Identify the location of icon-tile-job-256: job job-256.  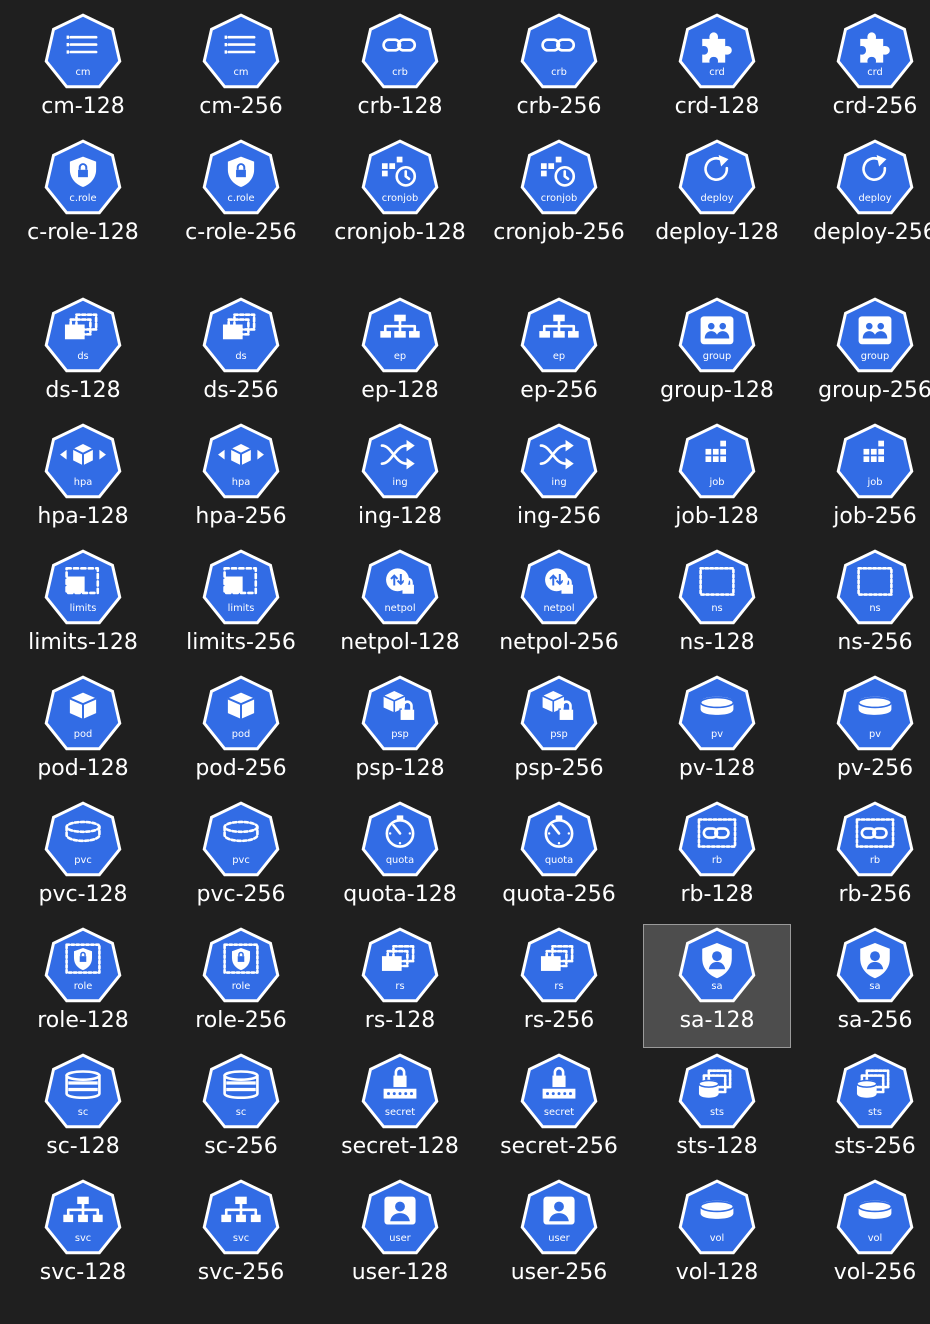
(865, 482).